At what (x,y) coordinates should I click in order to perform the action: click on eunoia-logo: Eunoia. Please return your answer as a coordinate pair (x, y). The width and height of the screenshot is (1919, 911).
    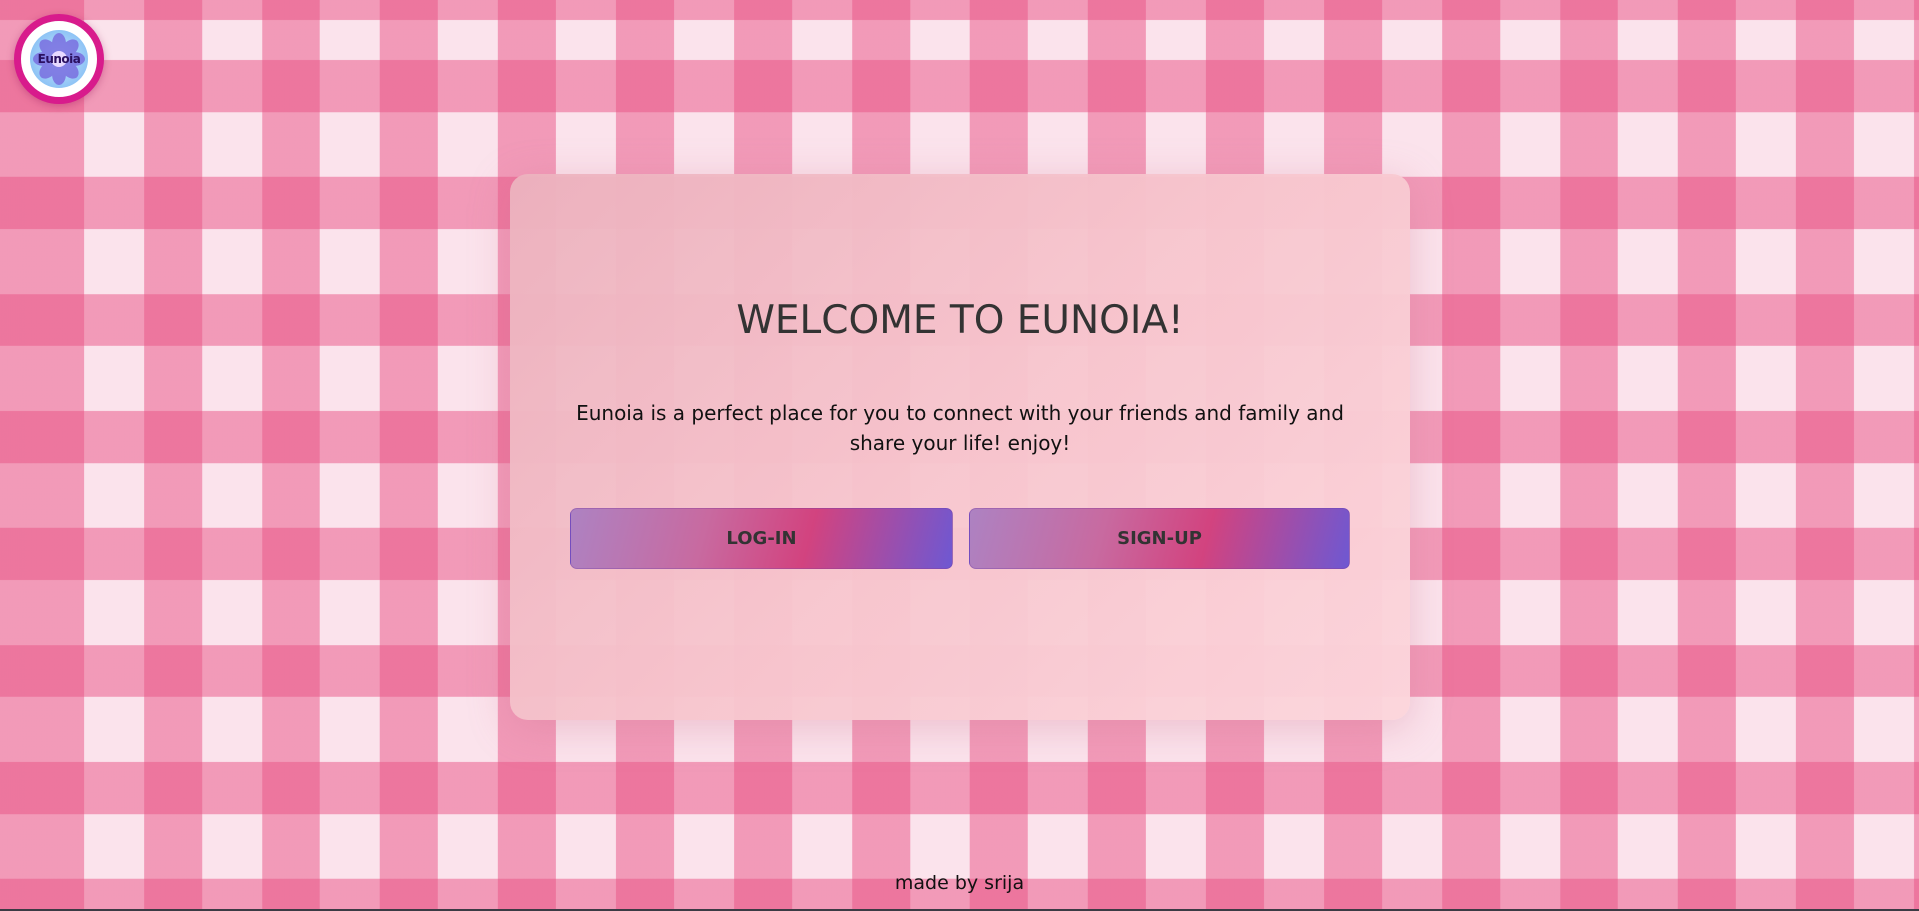
    Looking at the image, I should click on (59, 59).